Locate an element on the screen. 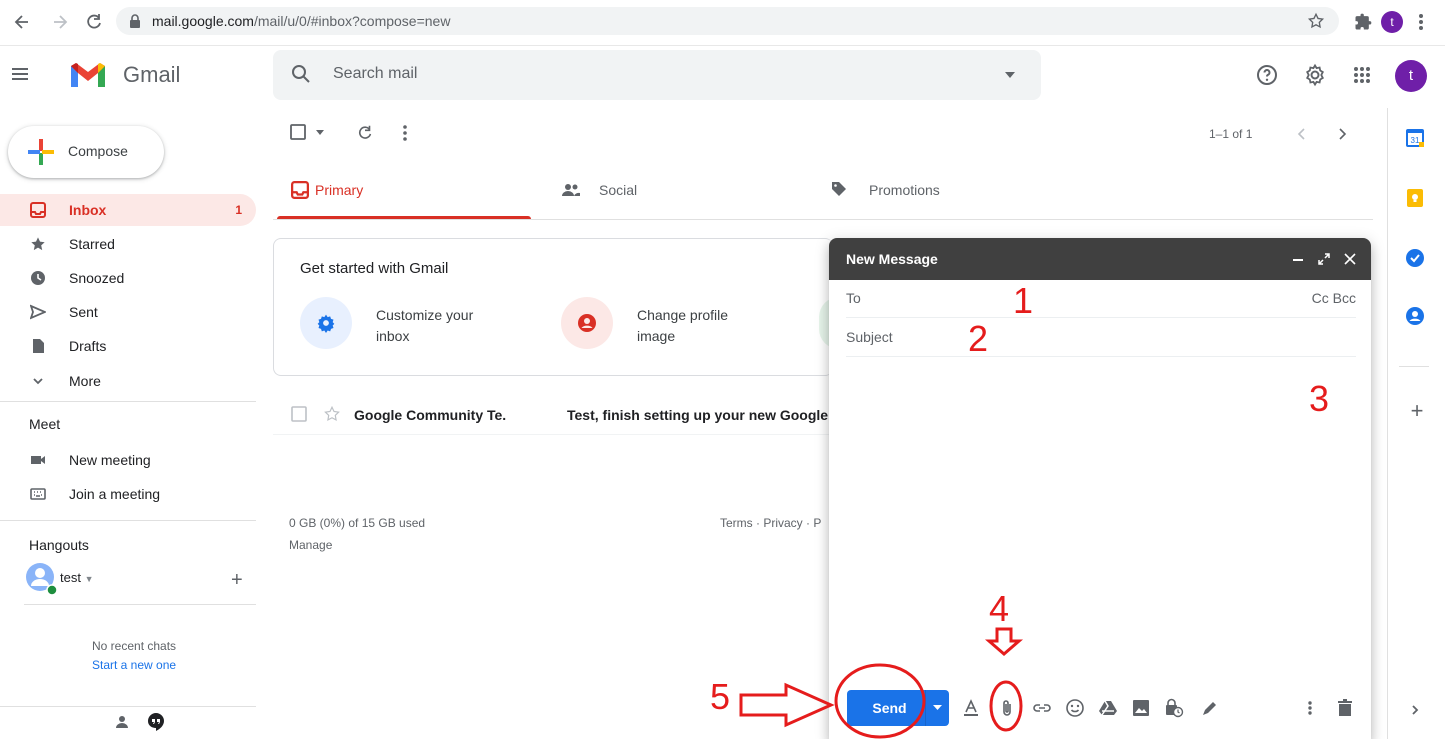 The image size is (1445, 739). expand-panel-chevron-icon is located at coordinates (1417, 712).